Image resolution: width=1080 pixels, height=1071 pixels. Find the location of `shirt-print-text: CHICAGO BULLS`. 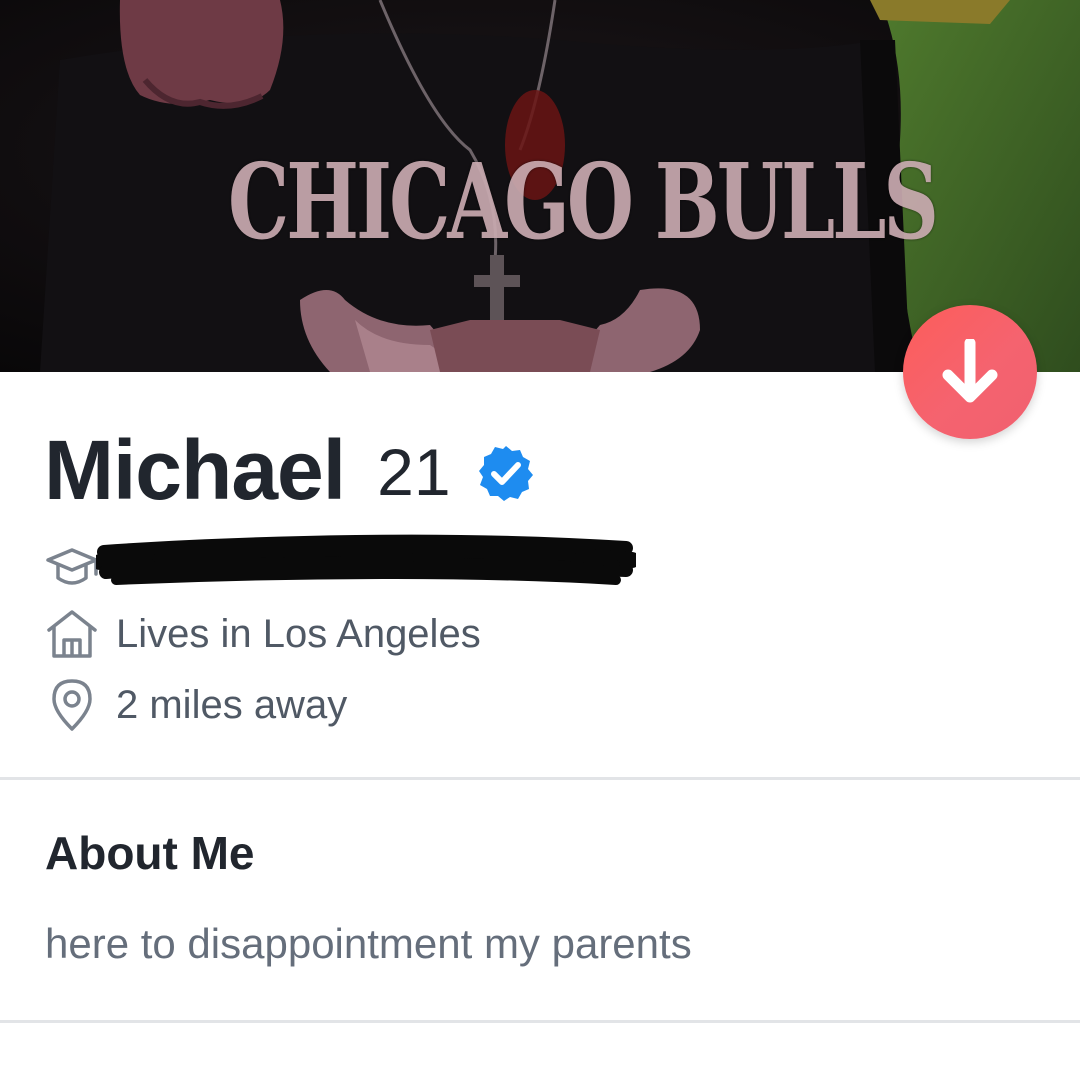

shirt-print-text: CHICAGO BULLS is located at coordinates (583, 201).